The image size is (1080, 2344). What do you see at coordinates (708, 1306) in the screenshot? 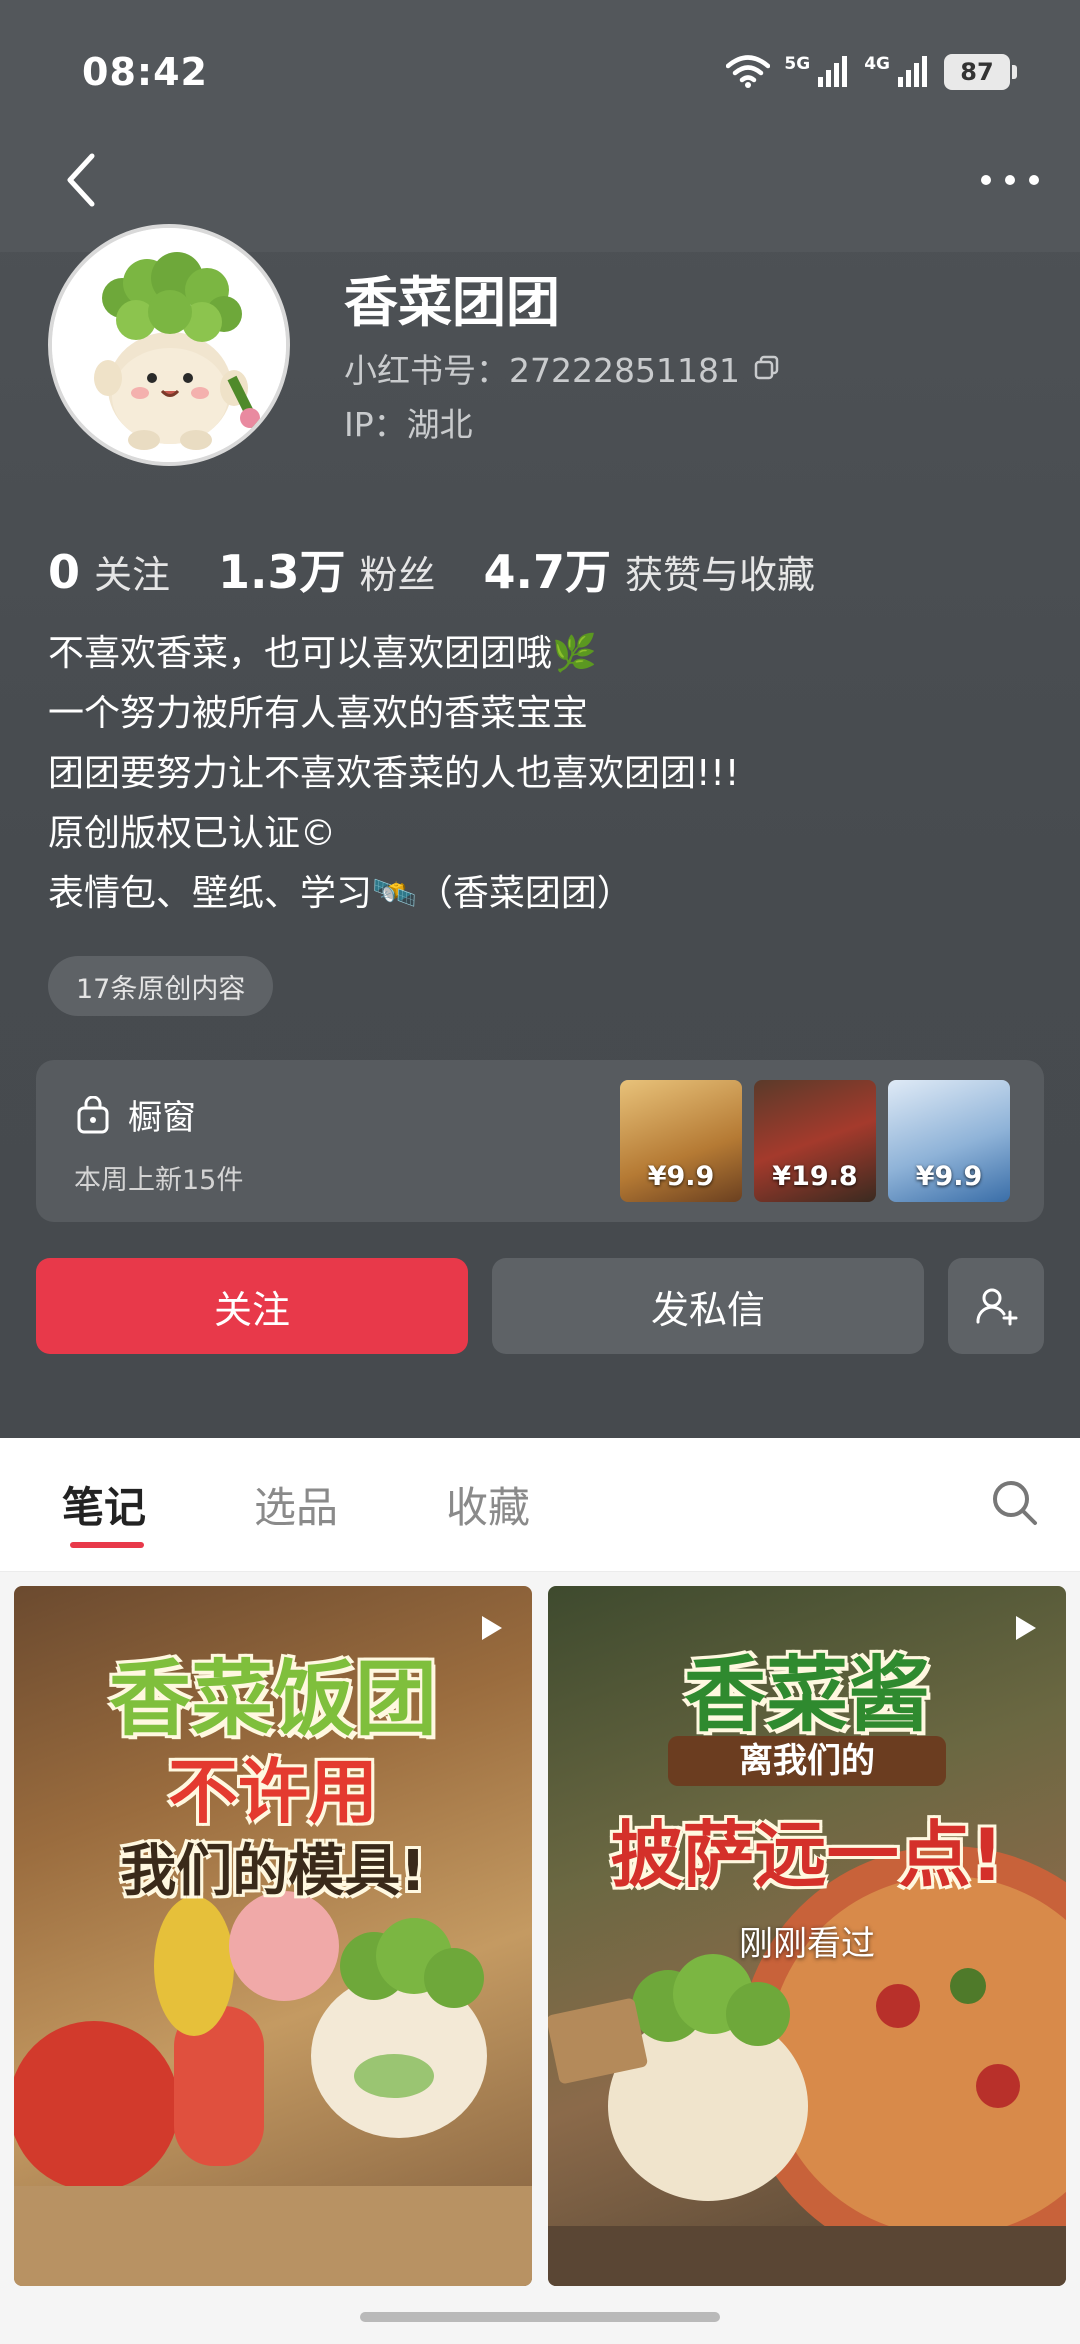
I see `message-button: 发私信` at bounding box center [708, 1306].